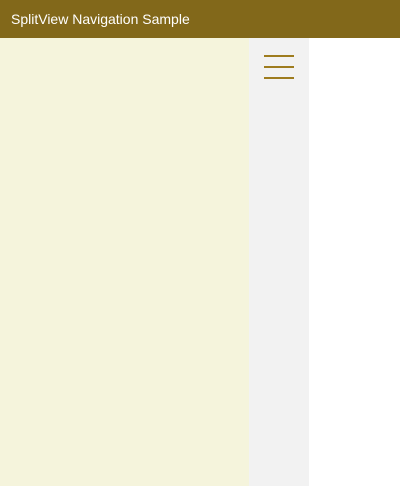 Image resolution: width=400 pixels, height=486 pixels. Describe the element at coordinates (100, 19) in the screenshot. I see `window-title: SplitView Navigation Sample` at that location.